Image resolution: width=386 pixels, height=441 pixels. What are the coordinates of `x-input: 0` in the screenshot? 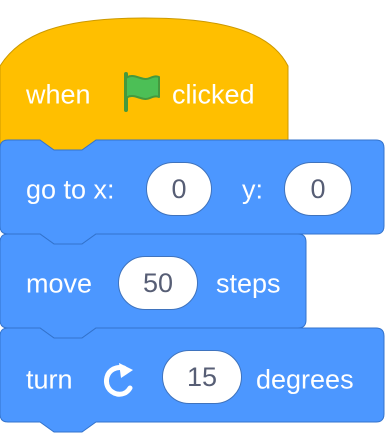 It's located at (179, 189).